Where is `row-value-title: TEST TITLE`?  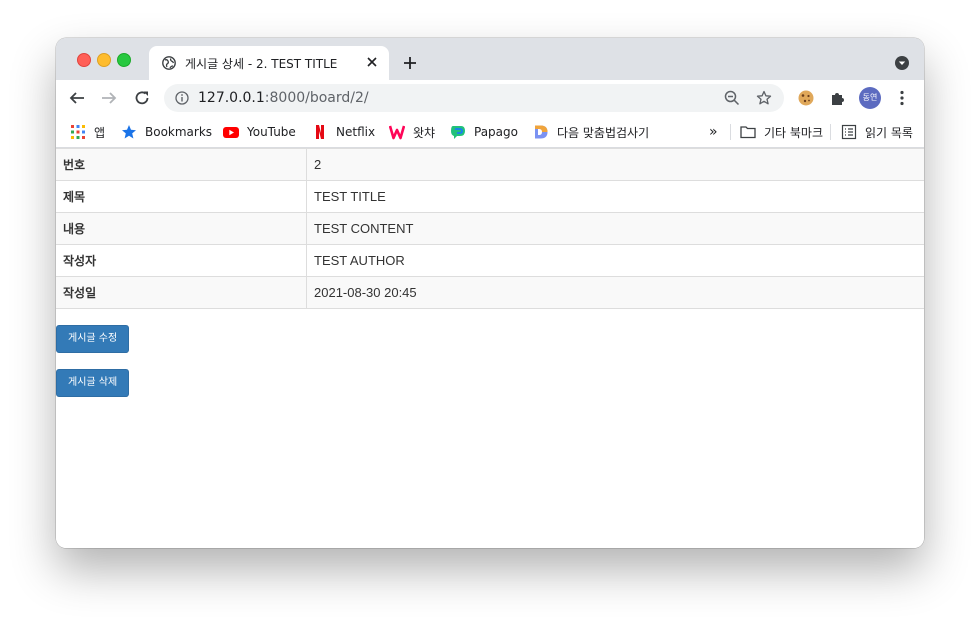
row-value-title: TEST TITLE is located at coordinates (615, 196).